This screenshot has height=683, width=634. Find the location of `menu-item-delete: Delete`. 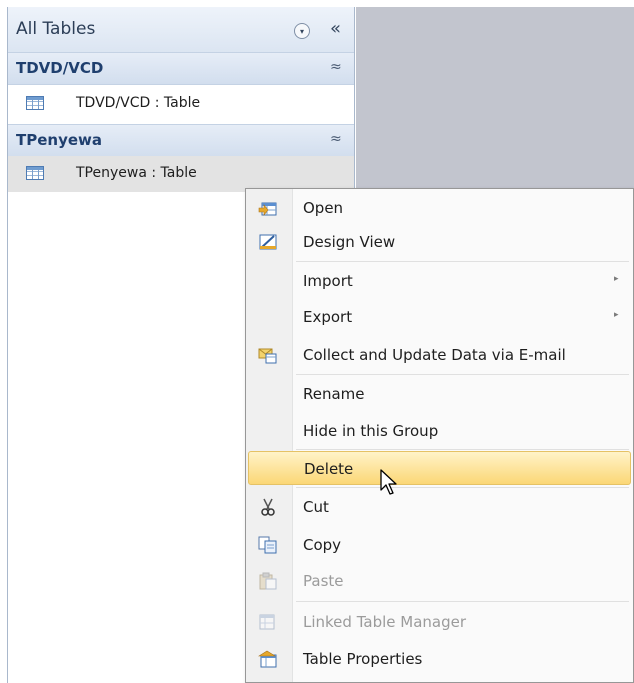

menu-item-delete: Delete is located at coordinates (439, 468).